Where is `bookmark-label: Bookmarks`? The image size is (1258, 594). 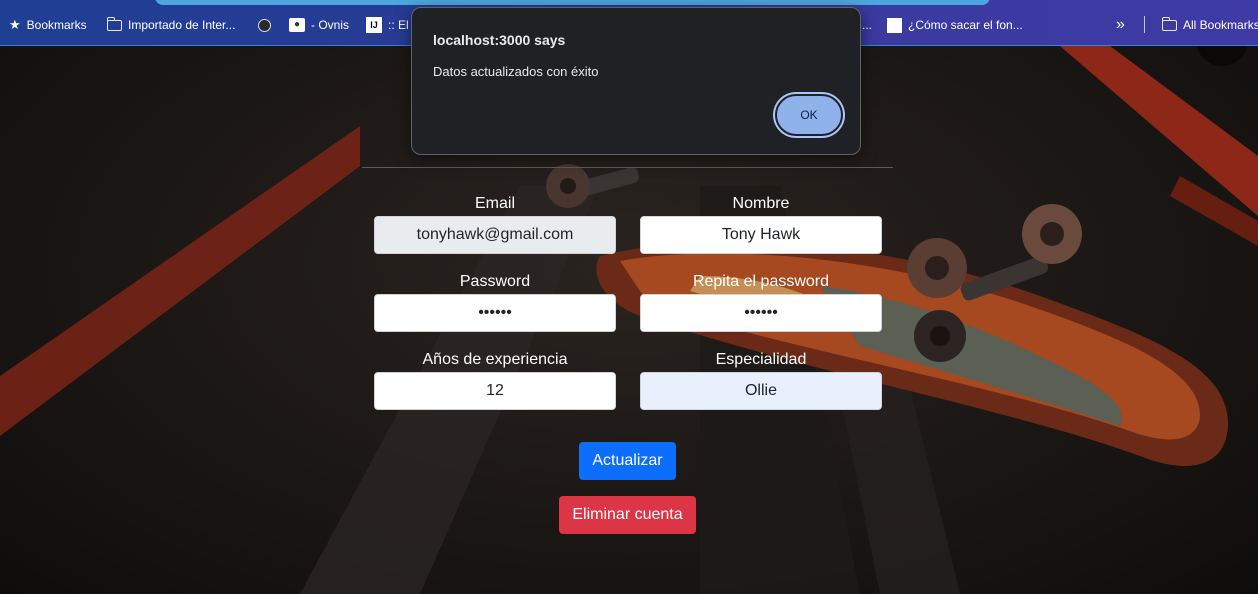
bookmark-label: Bookmarks is located at coordinates (56, 25).